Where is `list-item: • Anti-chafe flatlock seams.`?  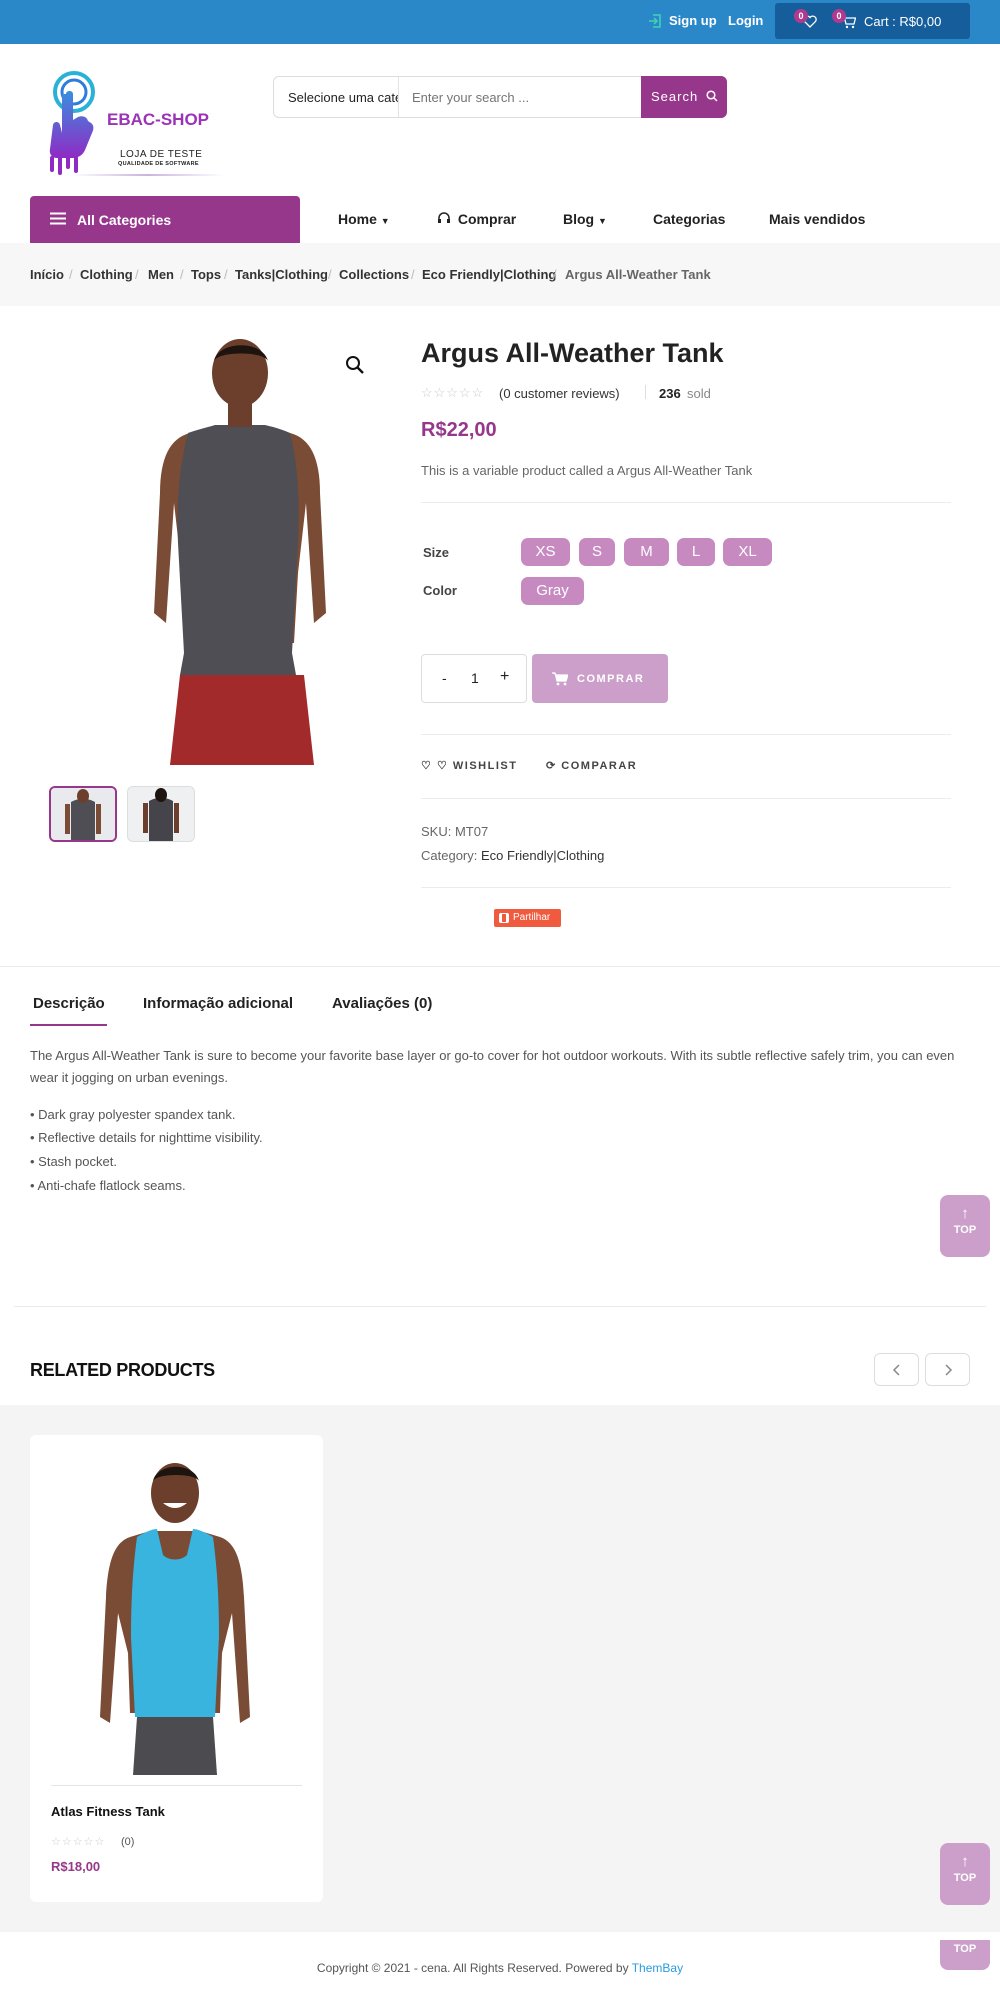 list-item: • Anti-chafe flatlock seams. is located at coordinates (108, 1185).